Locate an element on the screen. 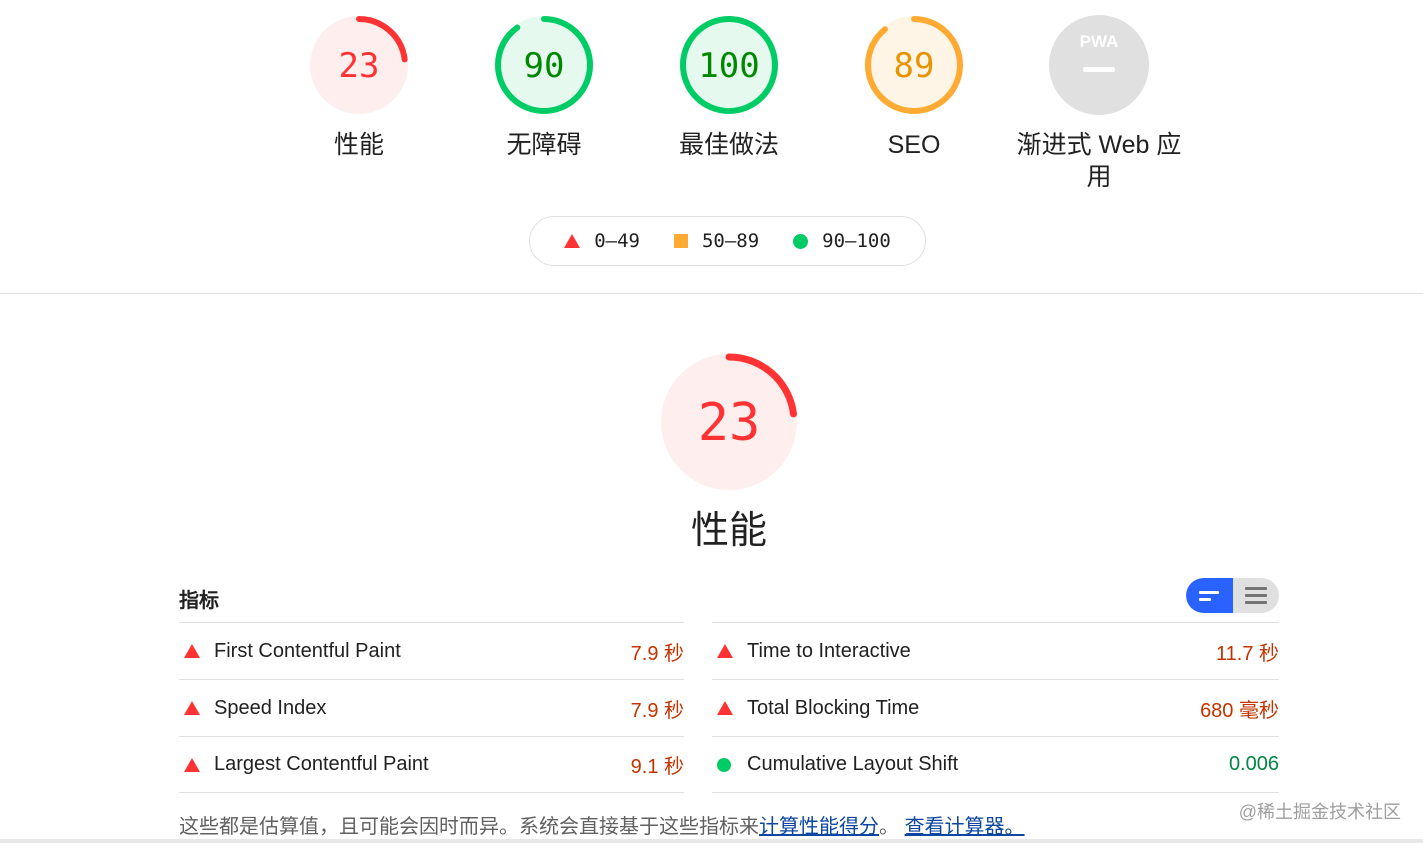  metric-title: Time to Interactive is located at coordinates (829, 650).